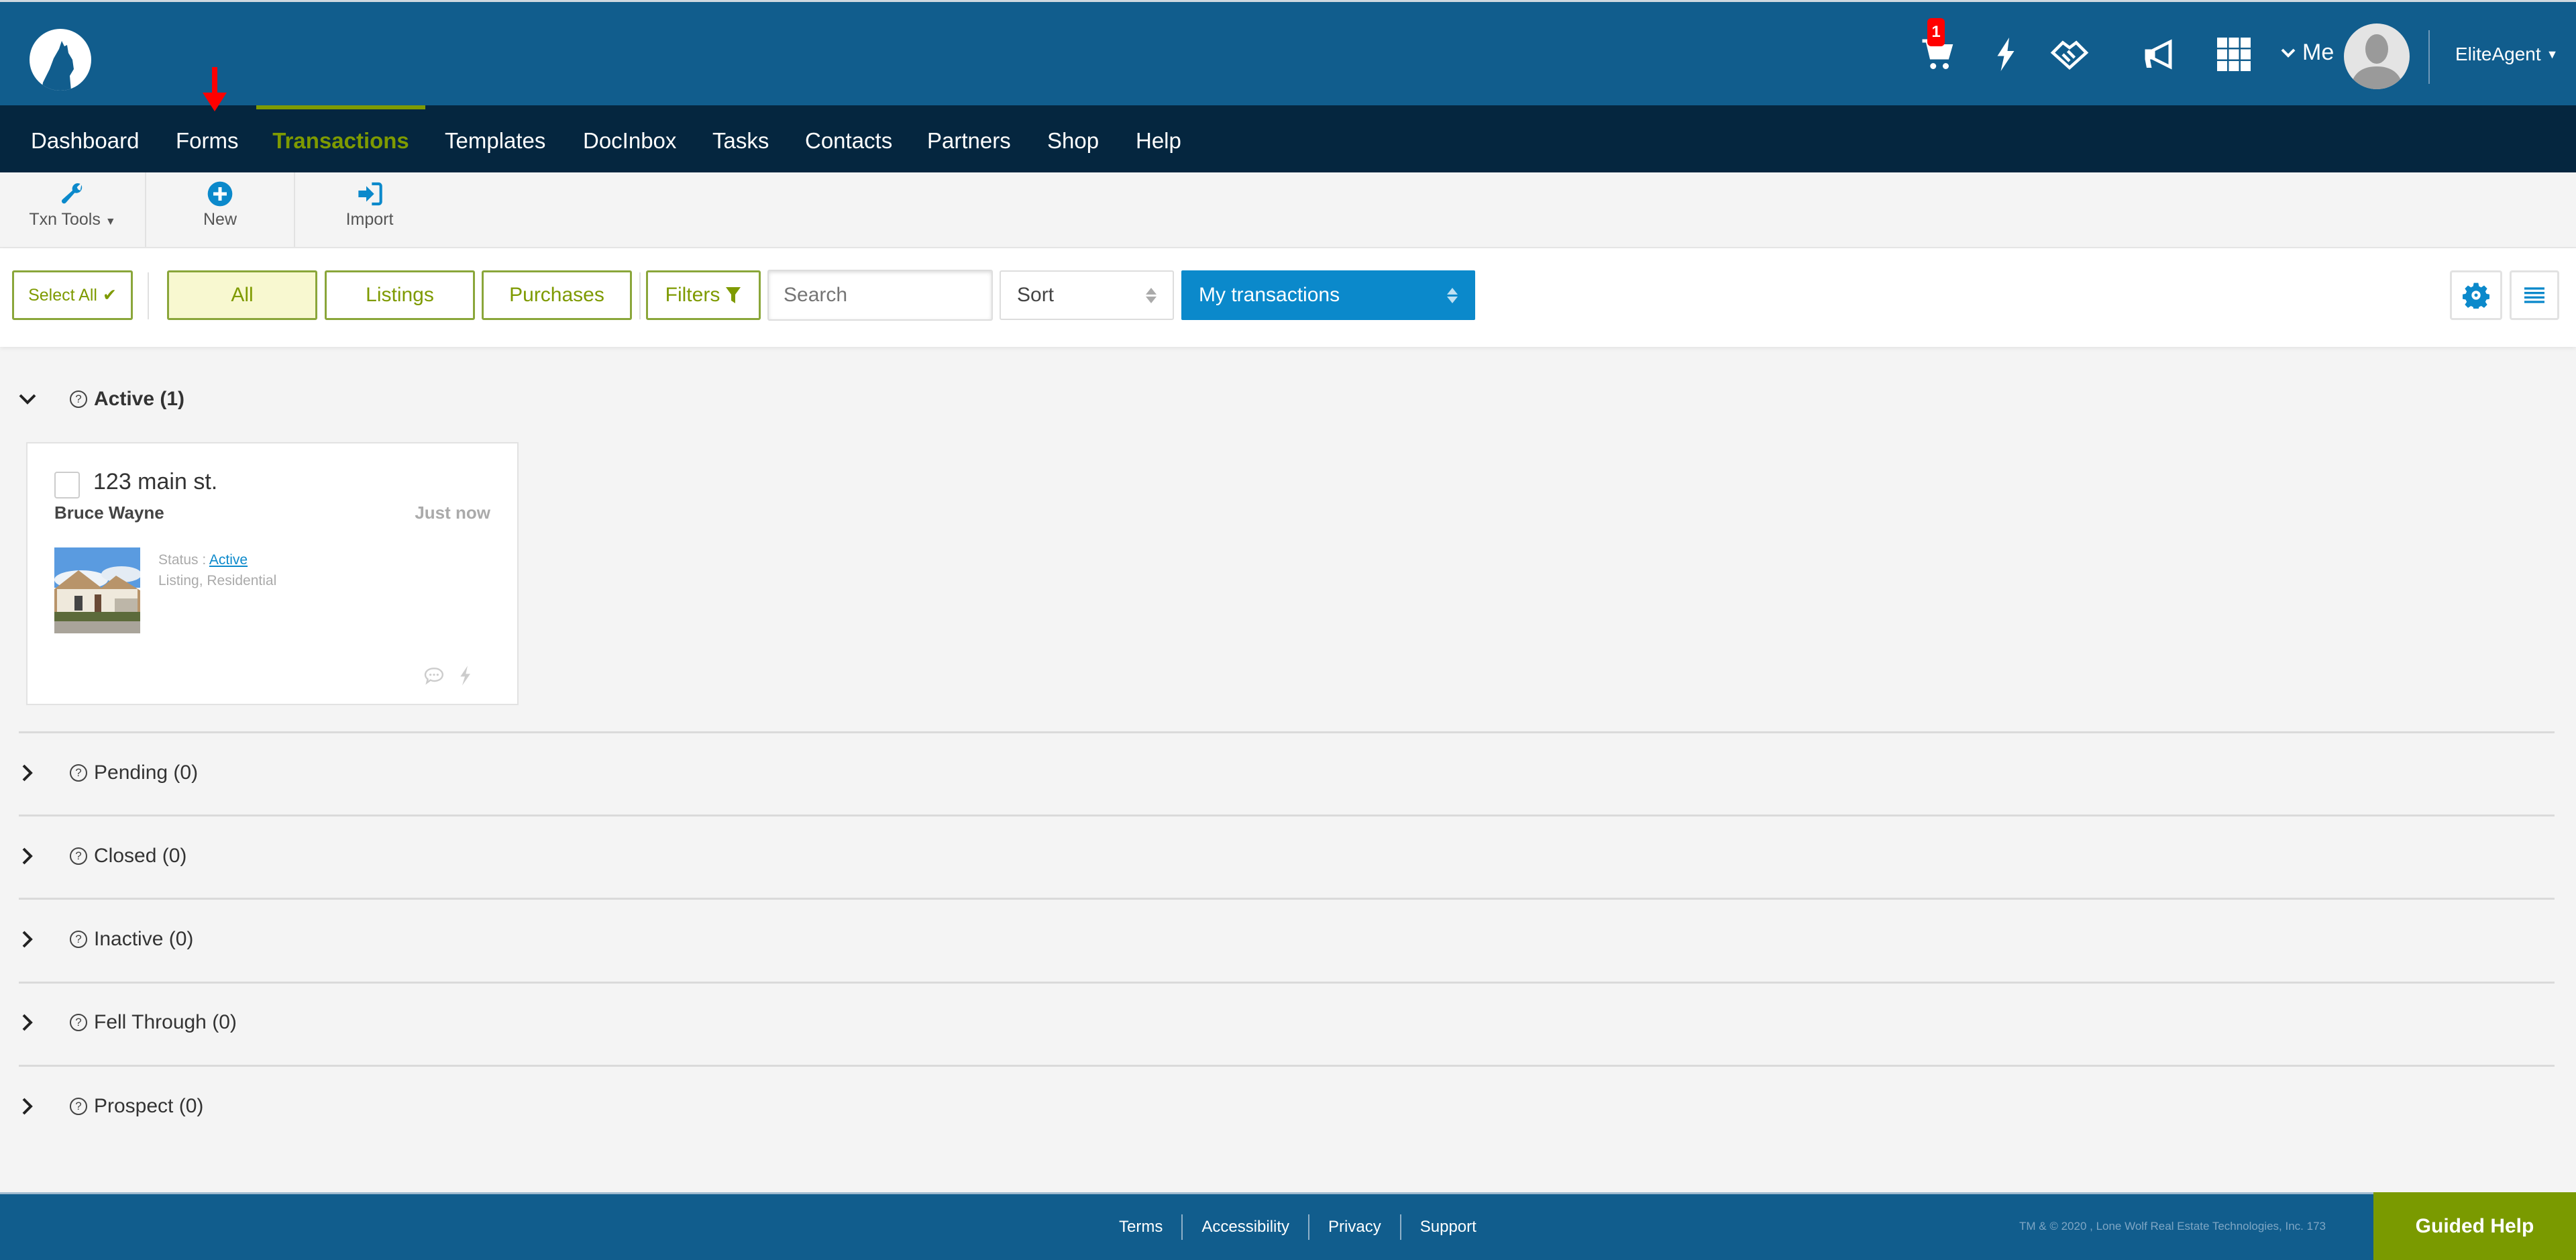 The height and width of the screenshot is (1260, 2576). What do you see at coordinates (1087, 295) in the screenshot?
I see `sort-select: Sort` at bounding box center [1087, 295].